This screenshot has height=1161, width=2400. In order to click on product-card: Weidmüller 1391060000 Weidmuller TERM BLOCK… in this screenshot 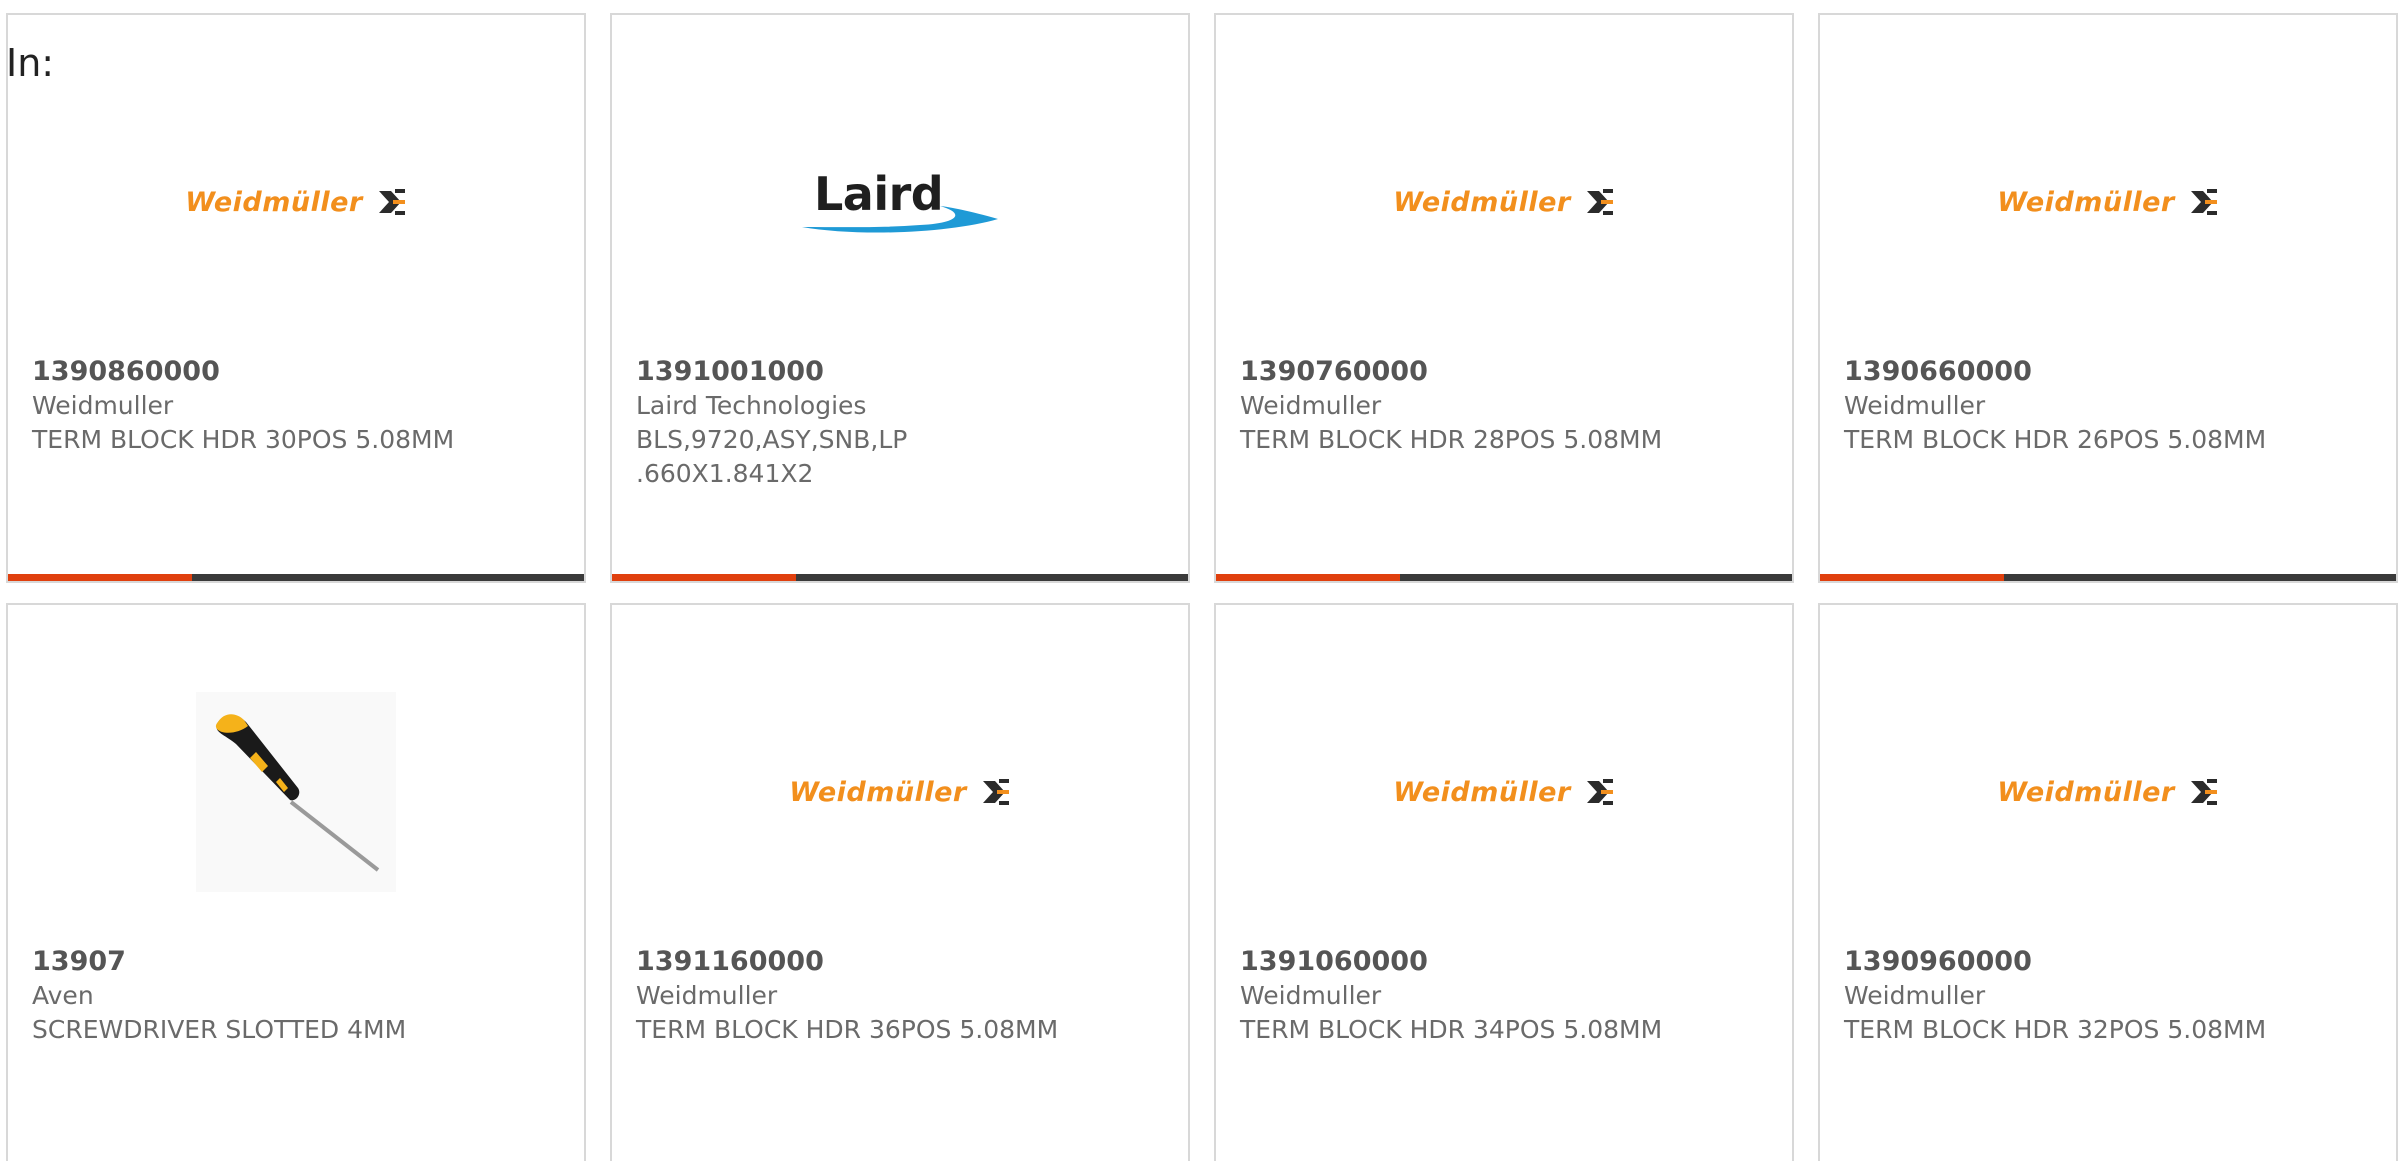, I will do `click(1504, 882)`.